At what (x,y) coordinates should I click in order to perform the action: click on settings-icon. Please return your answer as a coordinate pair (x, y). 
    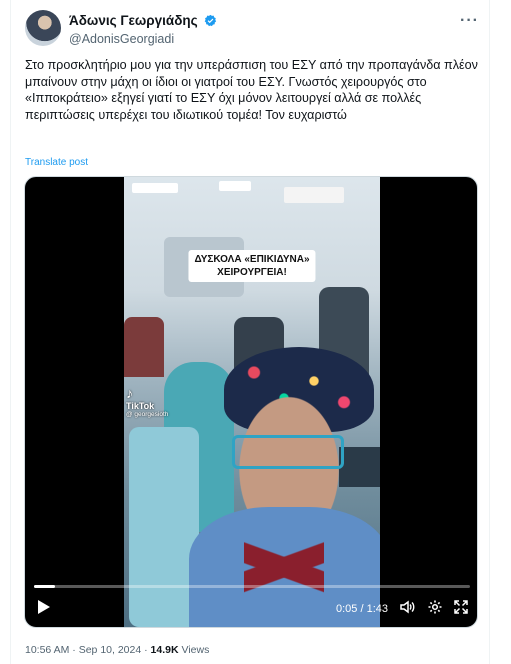
    Looking at the image, I should click on (435, 607).